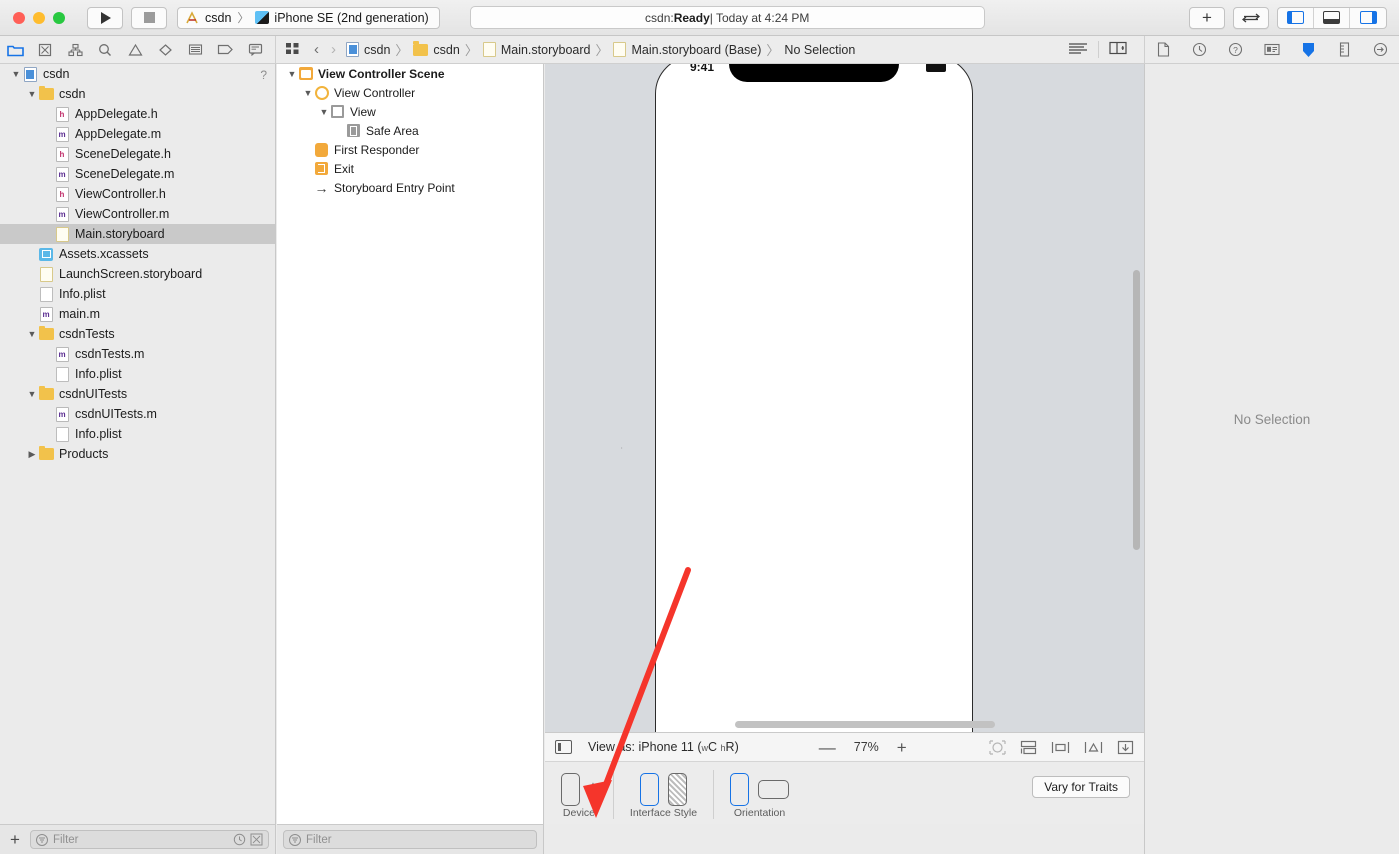 This screenshot has width=1399, height=854. What do you see at coordinates (410, 73) in the screenshot?
I see `outline-row-view-controller-scene: ▼ View Controller Scene` at bounding box center [410, 73].